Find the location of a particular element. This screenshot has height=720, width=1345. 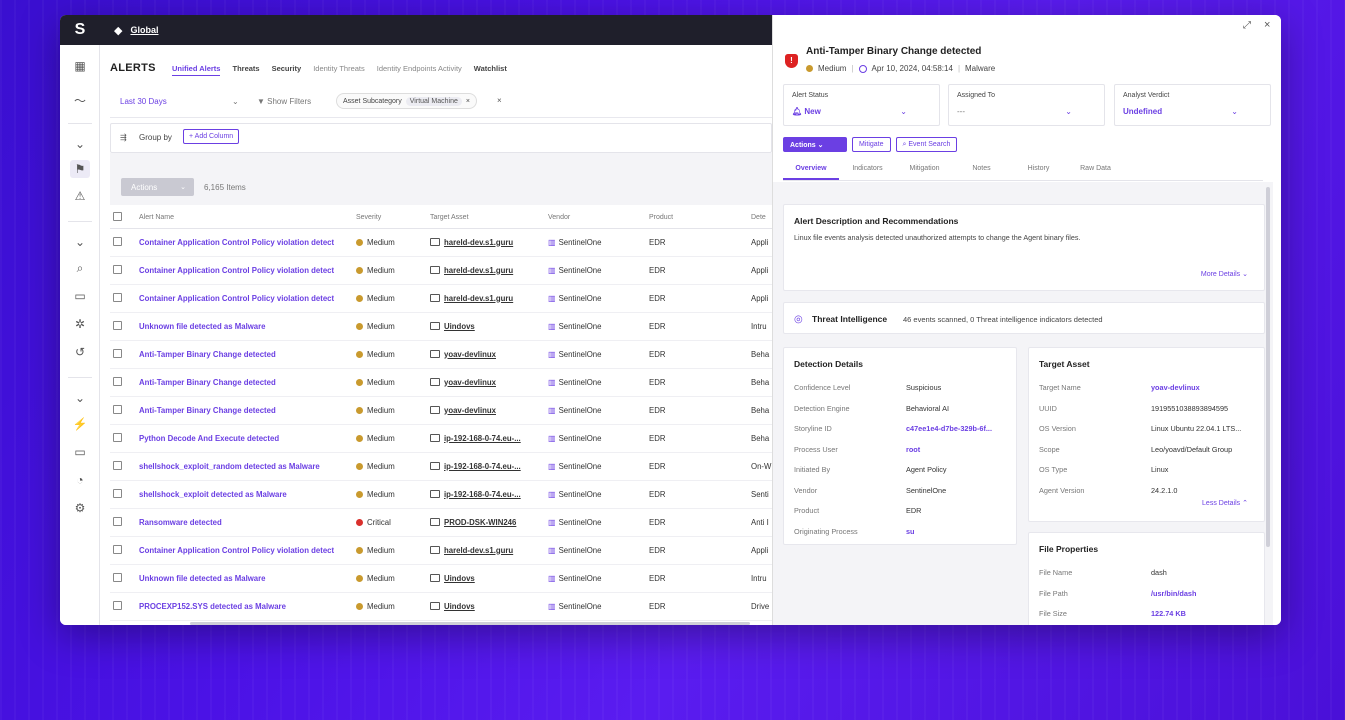

tab-notes: Notes is located at coordinates (981, 172).